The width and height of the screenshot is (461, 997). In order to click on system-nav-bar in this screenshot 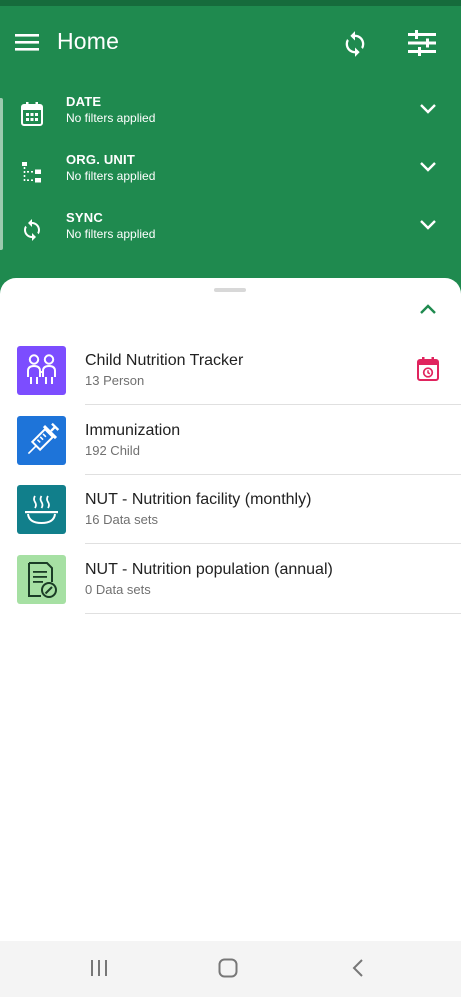, I will do `click(230, 969)`.